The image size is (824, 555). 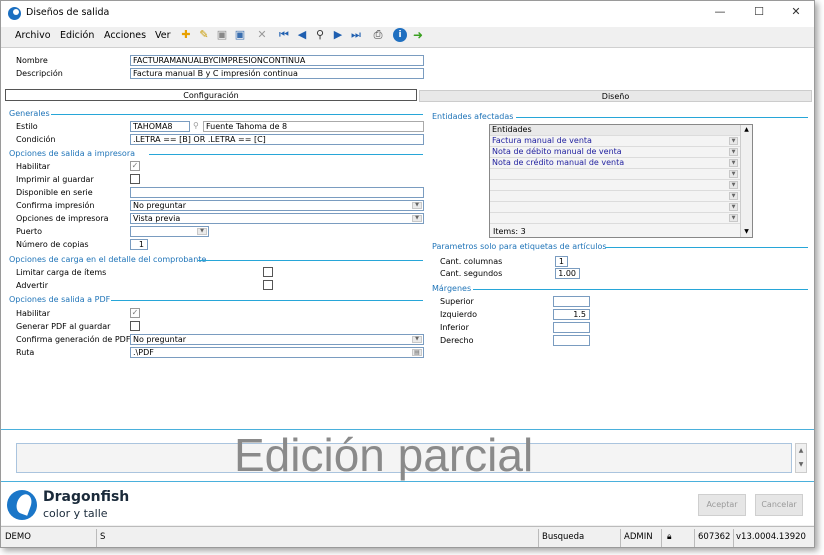 What do you see at coordinates (240, 35) in the screenshot?
I see `save-as-icon: ▣` at bounding box center [240, 35].